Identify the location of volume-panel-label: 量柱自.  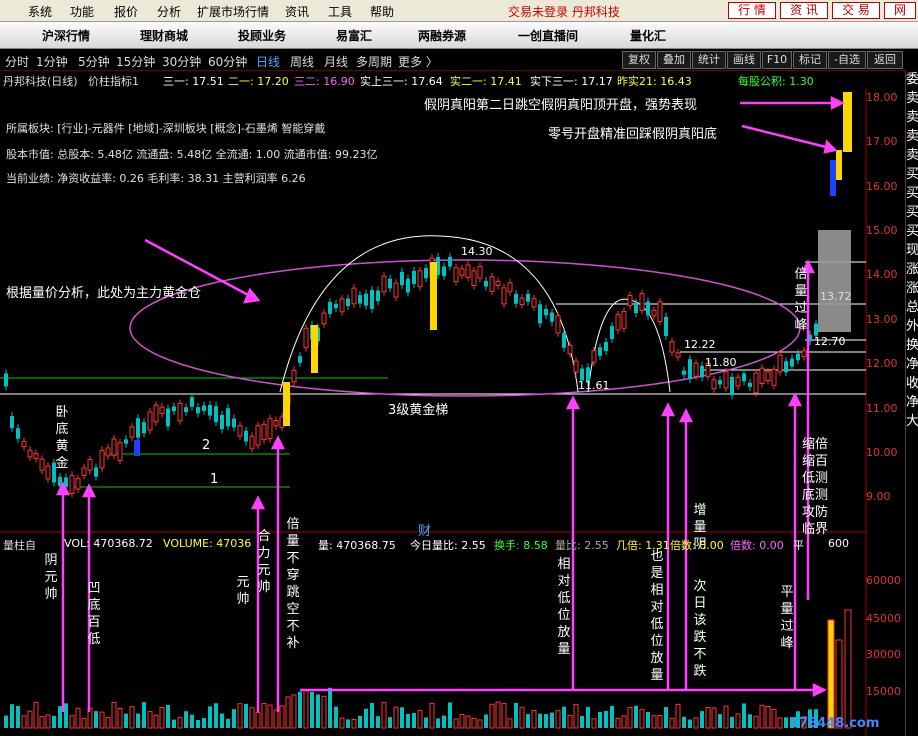
(19, 545).